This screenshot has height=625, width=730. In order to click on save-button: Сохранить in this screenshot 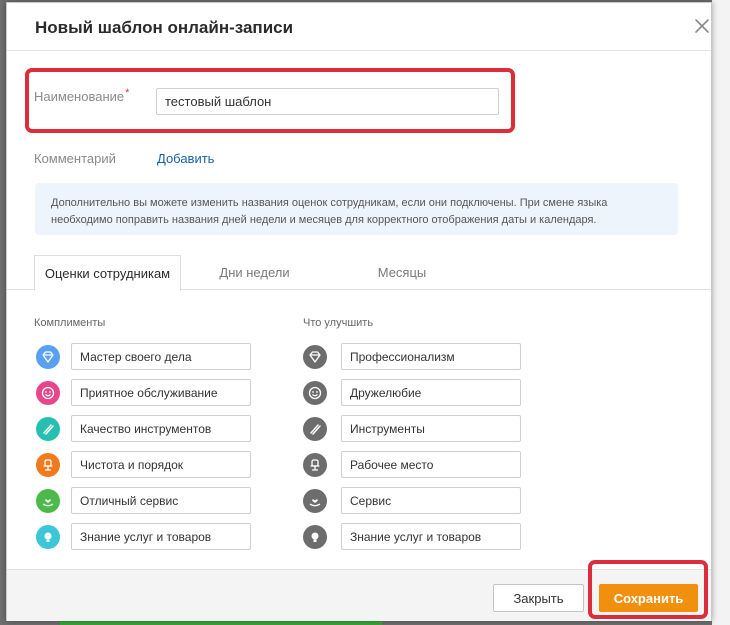, I will do `click(648, 598)`.